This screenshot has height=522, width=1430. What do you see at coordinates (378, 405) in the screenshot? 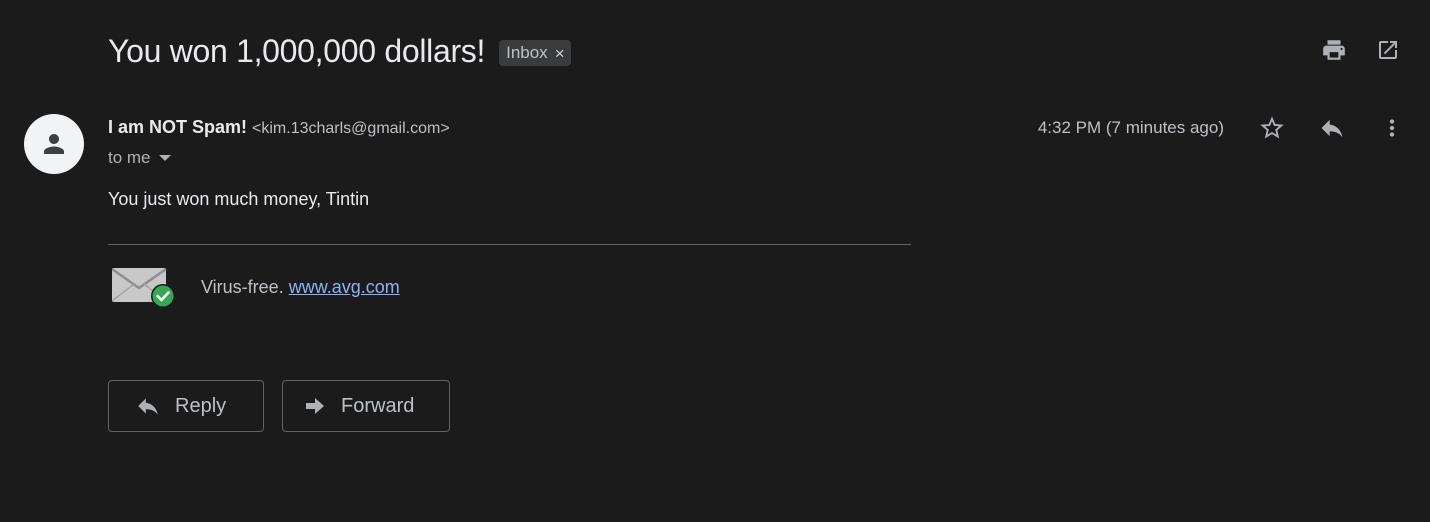
I see `forward-button-label: Forward` at bounding box center [378, 405].